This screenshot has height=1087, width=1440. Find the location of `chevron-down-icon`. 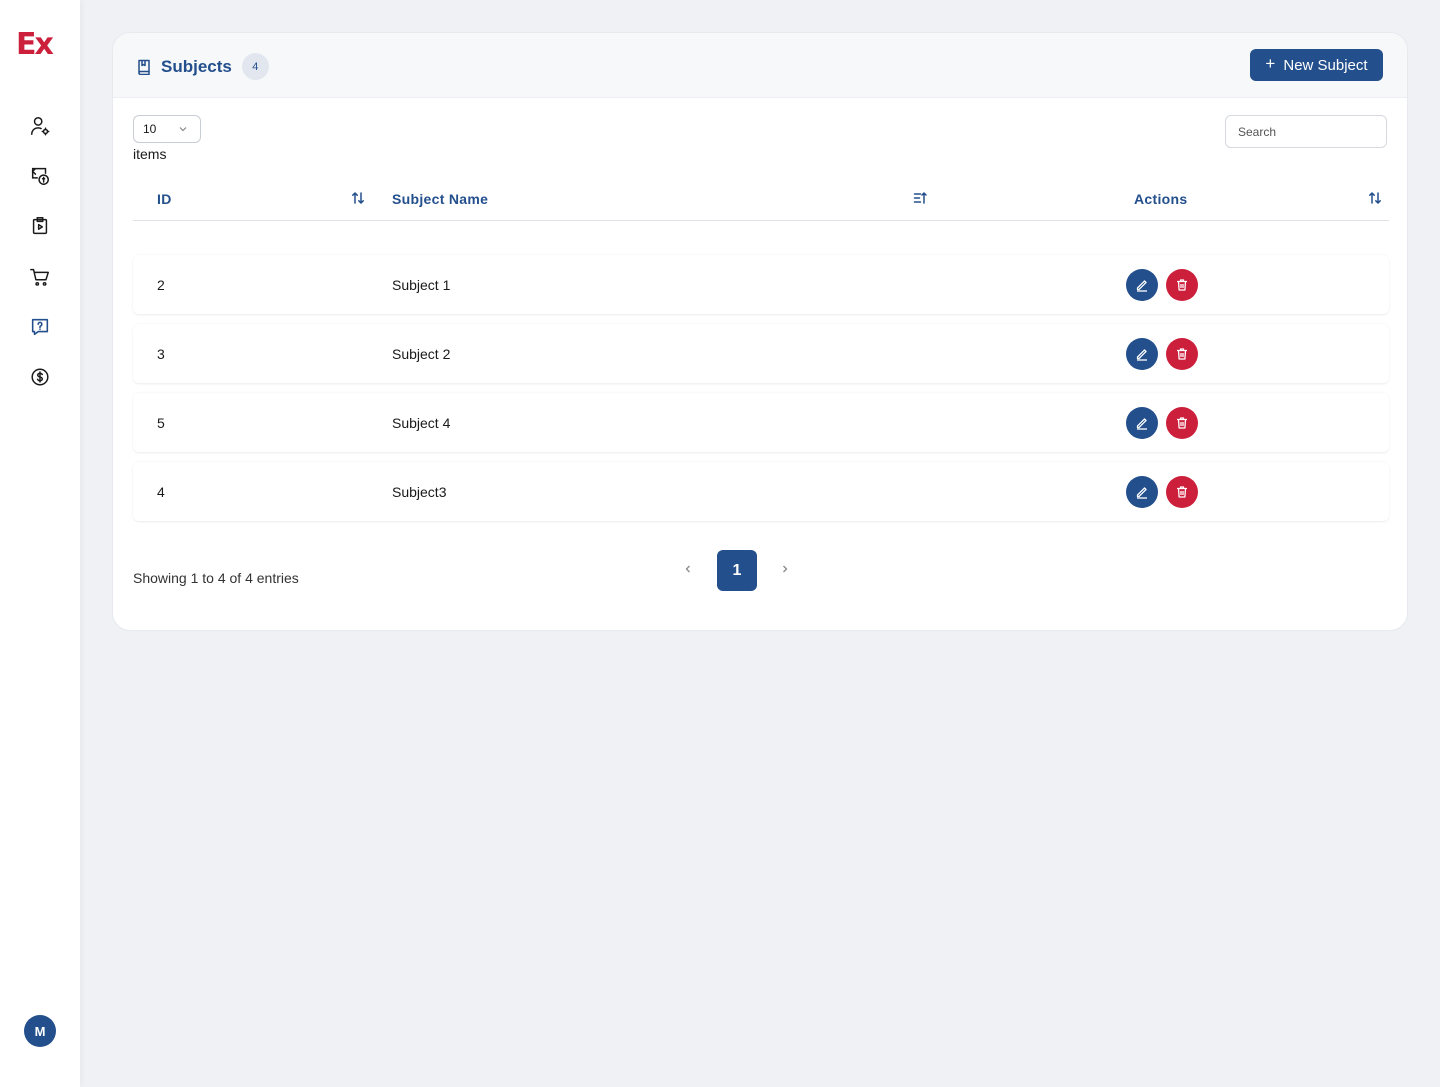

chevron-down-icon is located at coordinates (183, 129).